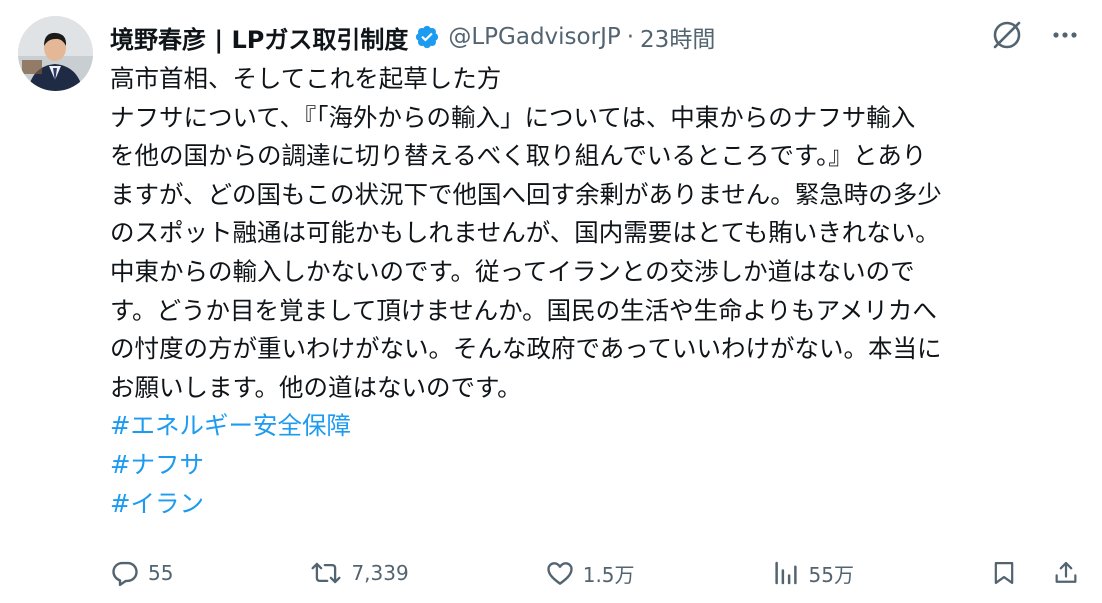  Describe the element at coordinates (306, 78) in the screenshot. I see `post-text-line: 高市首相、そしてこれを起草した方` at that location.